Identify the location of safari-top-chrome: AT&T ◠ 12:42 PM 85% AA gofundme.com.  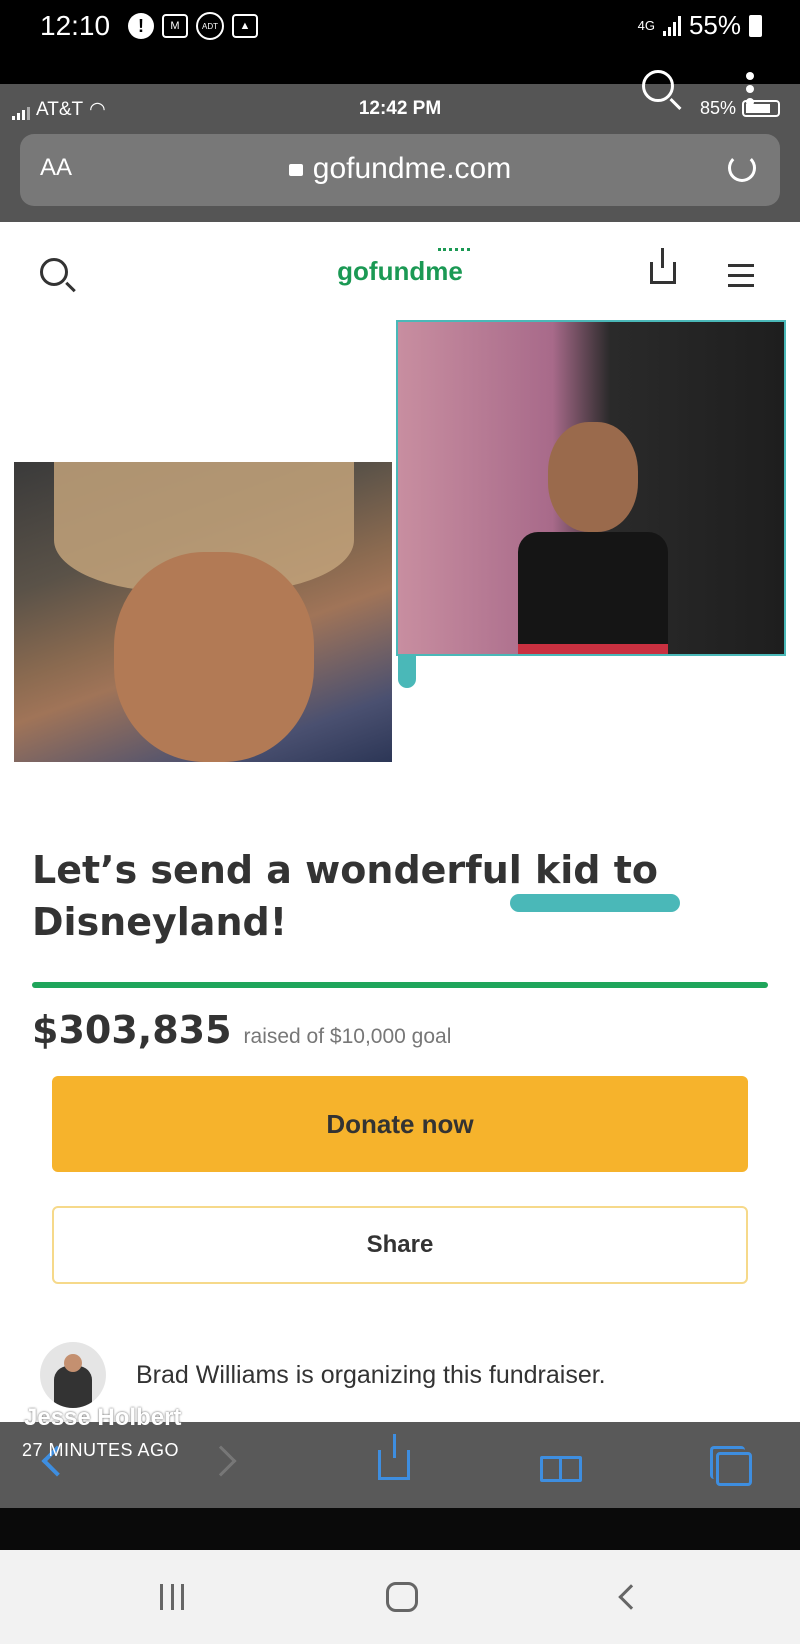
(400, 153).